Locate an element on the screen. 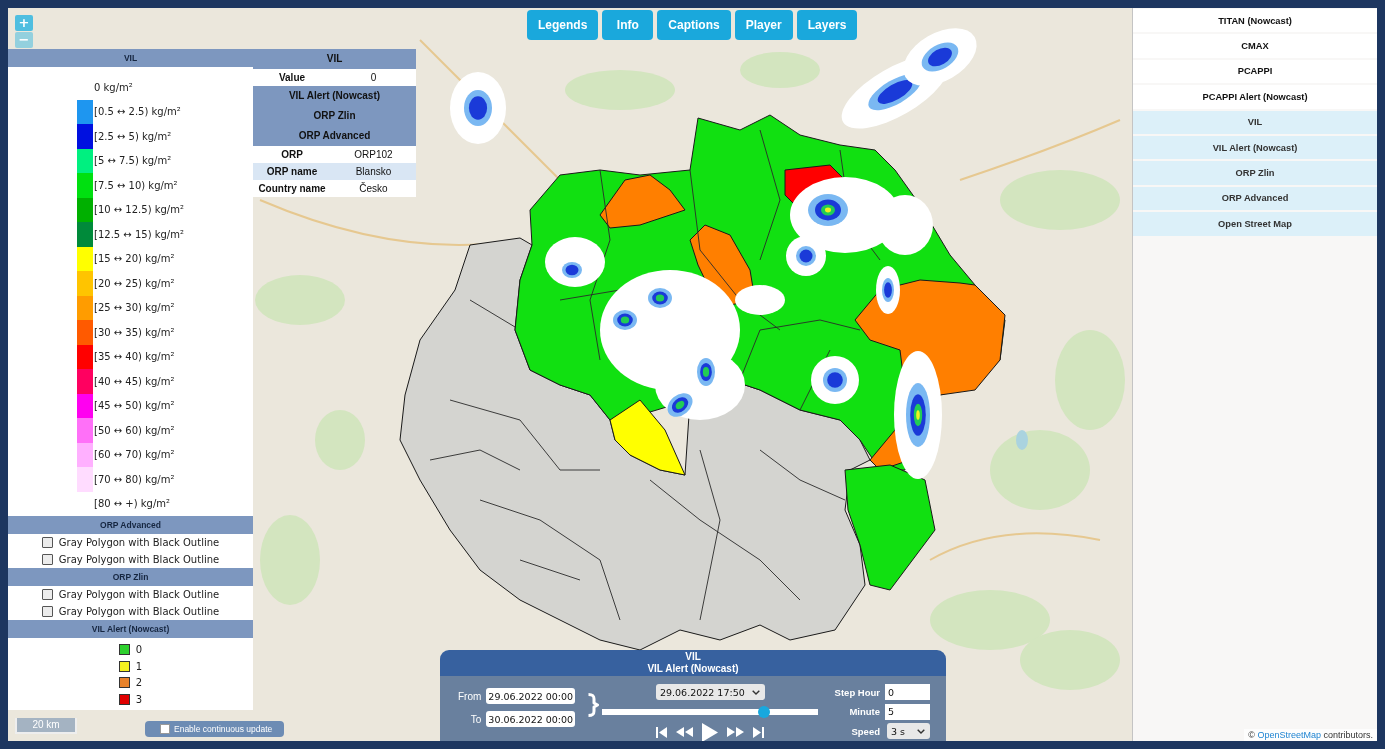  legend-label: 0 is located at coordinates (139, 649).